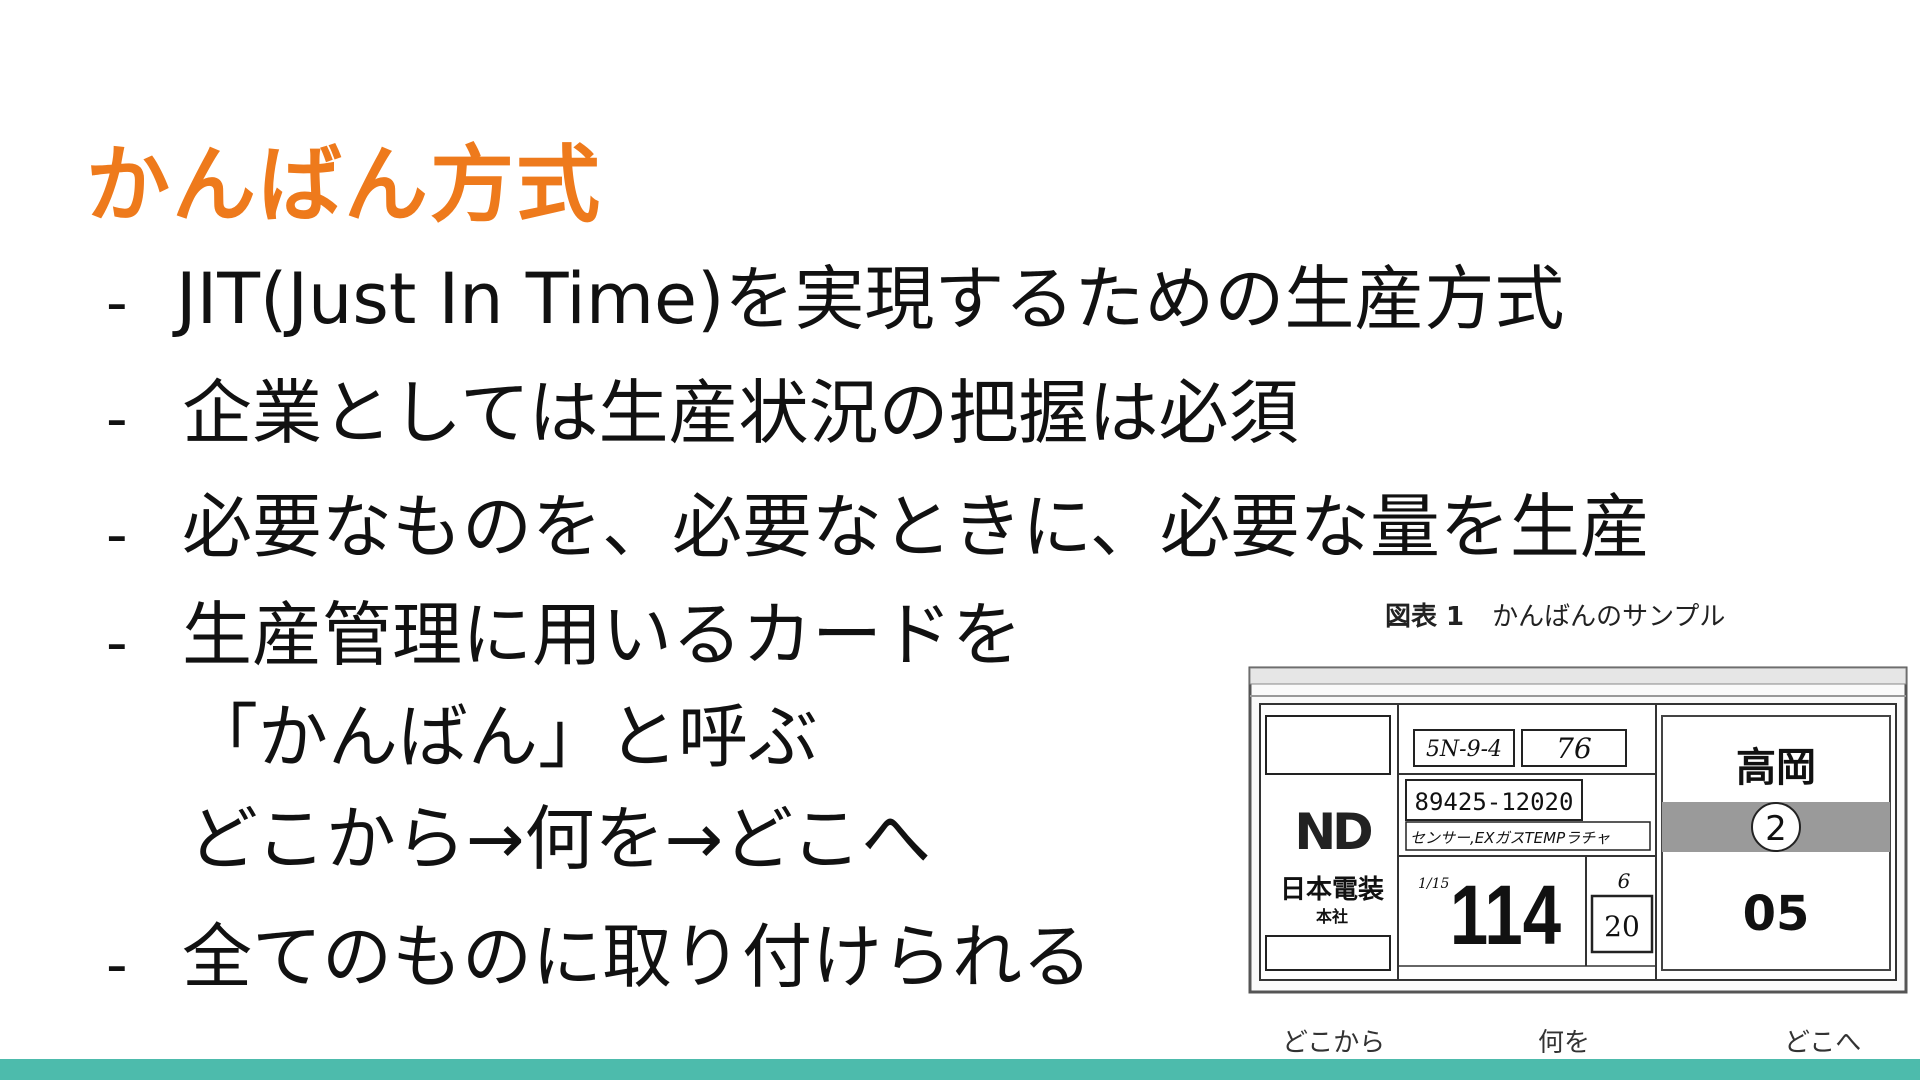 The image size is (1920, 1080). I want to click on figure-caption: 図表 1 かんばんのサンプル, so click(1555, 614).